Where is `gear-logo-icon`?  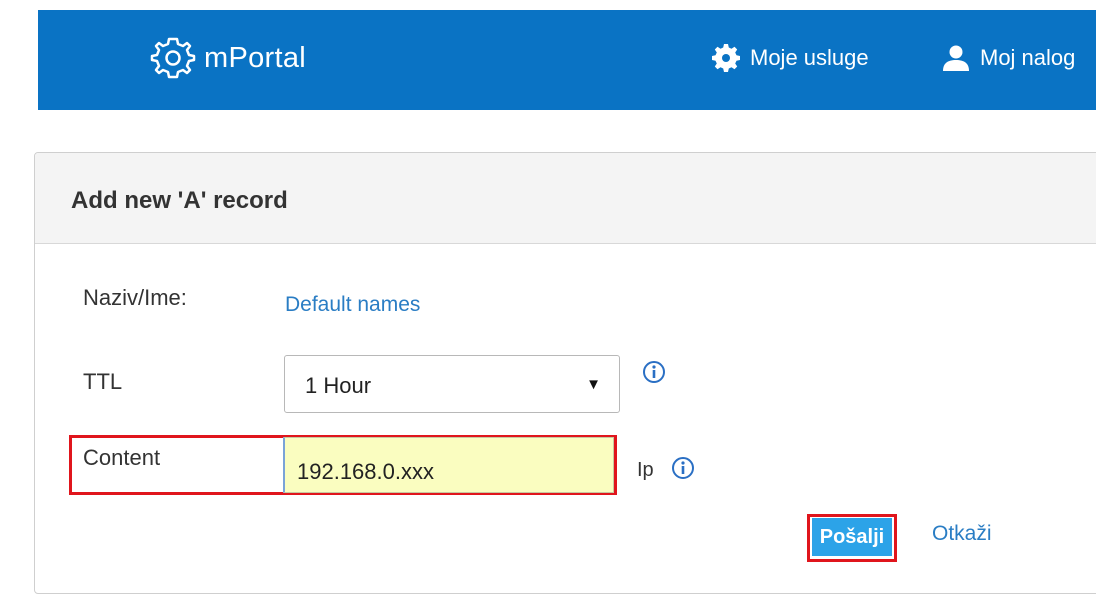
gear-logo-icon is located at coordinates (173, 58).